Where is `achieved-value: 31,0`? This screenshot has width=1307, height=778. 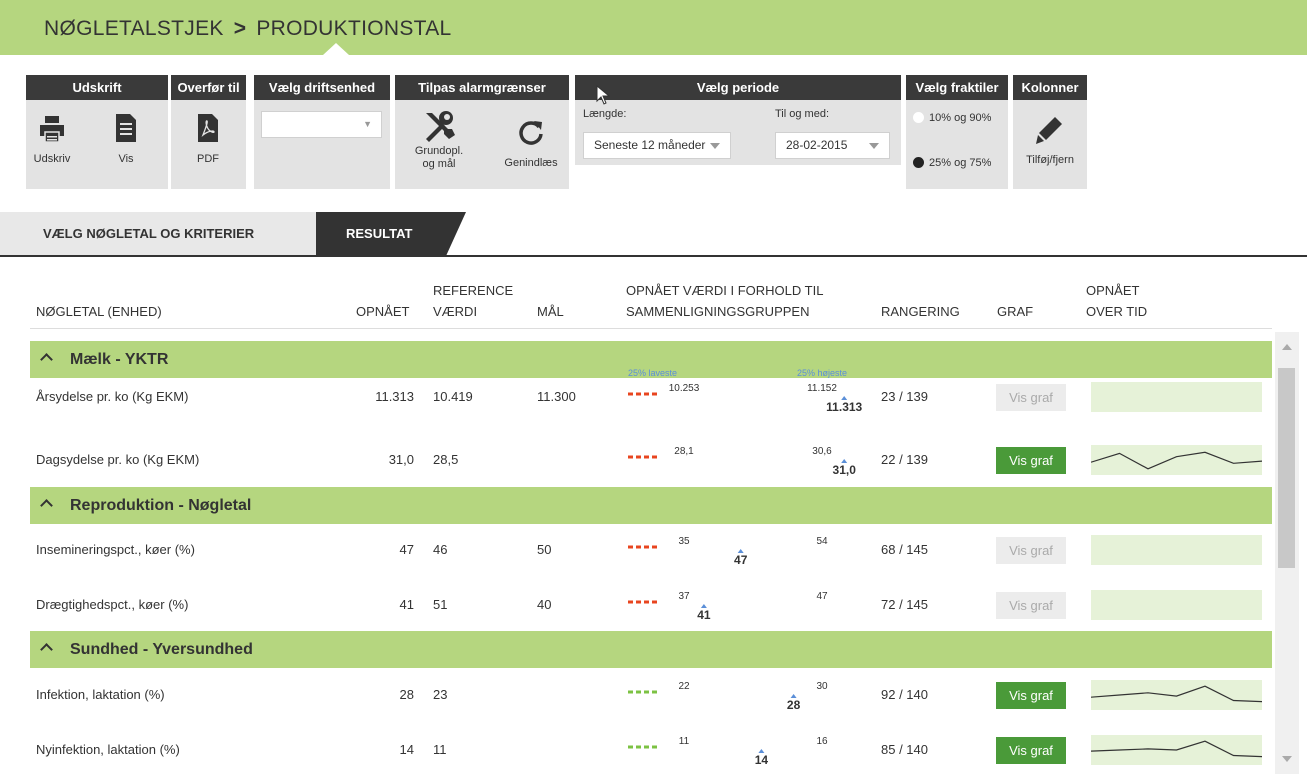 achieved-value: 31,0 is located at coordinates (401, 459).